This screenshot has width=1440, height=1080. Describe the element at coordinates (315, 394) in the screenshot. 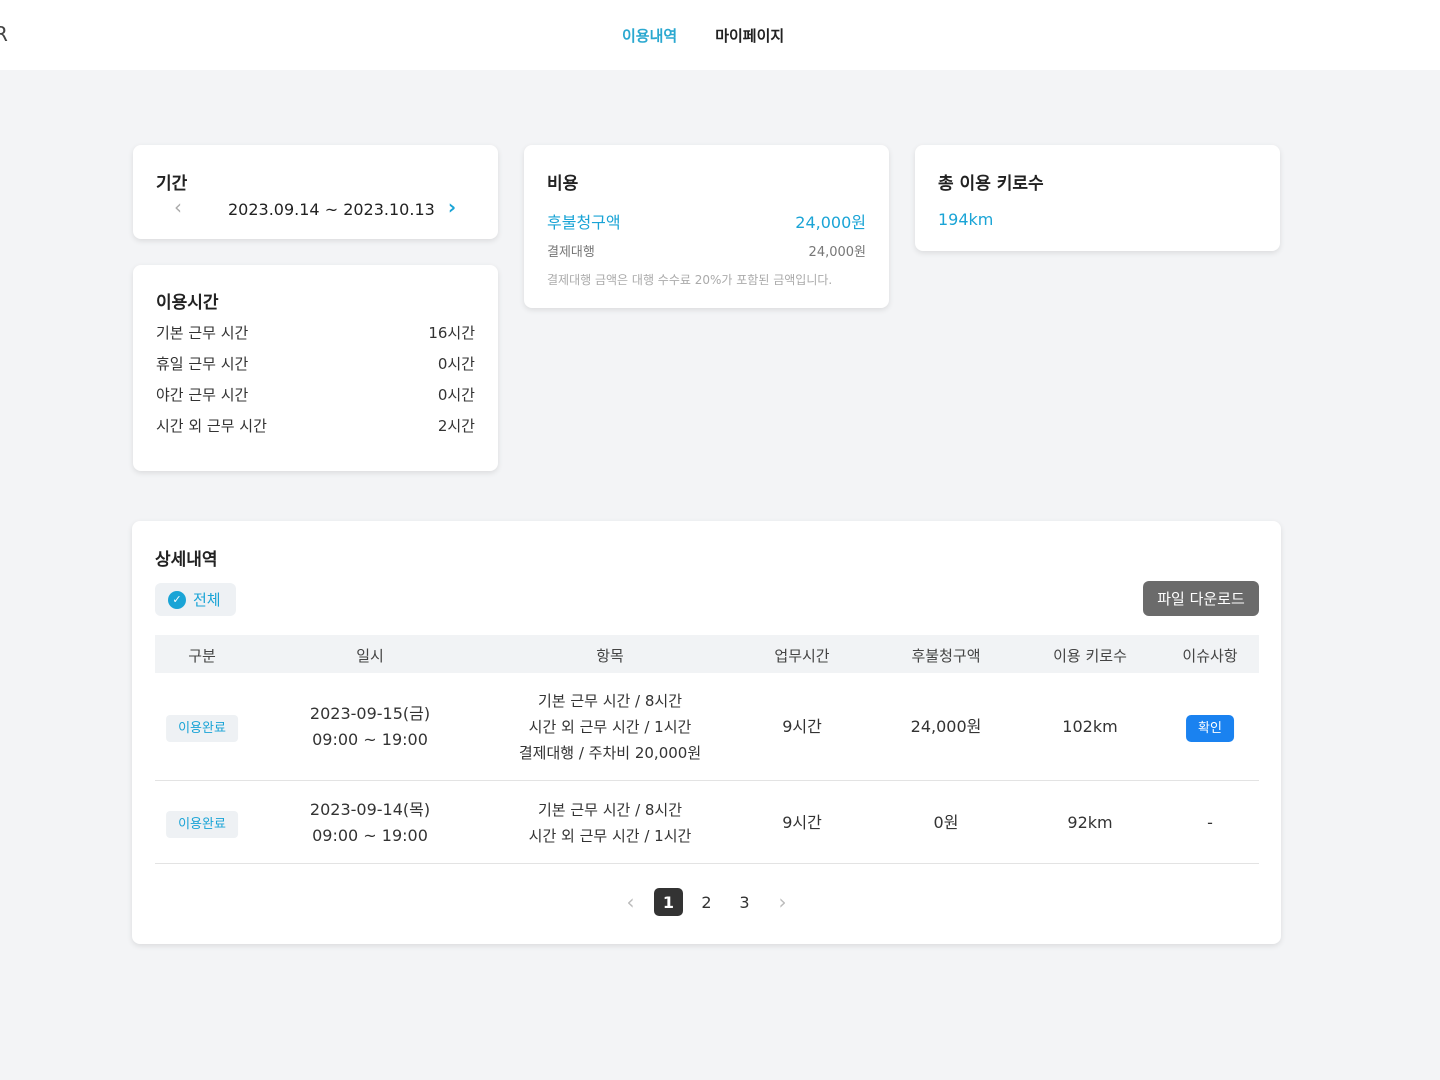

I see `usage-row: 야간 근무 시간 0시간` at that location.